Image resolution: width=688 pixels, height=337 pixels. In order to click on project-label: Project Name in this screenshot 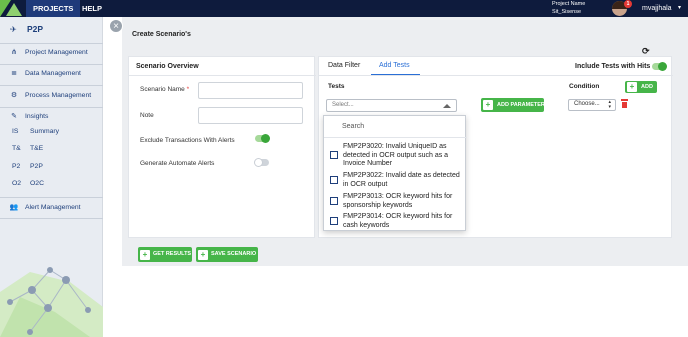, I will do `click(569, 4)`.